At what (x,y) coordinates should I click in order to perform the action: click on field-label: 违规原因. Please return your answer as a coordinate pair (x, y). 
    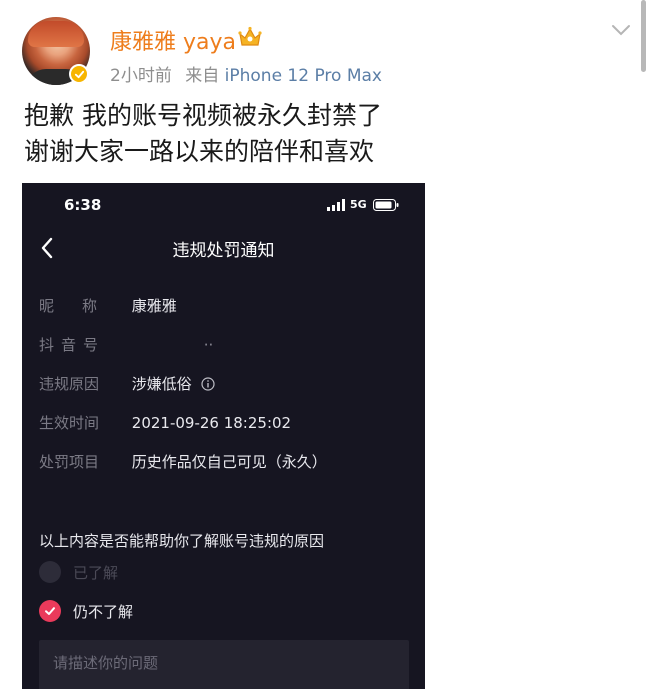
    Looking at the image, I should click on (69, 384).